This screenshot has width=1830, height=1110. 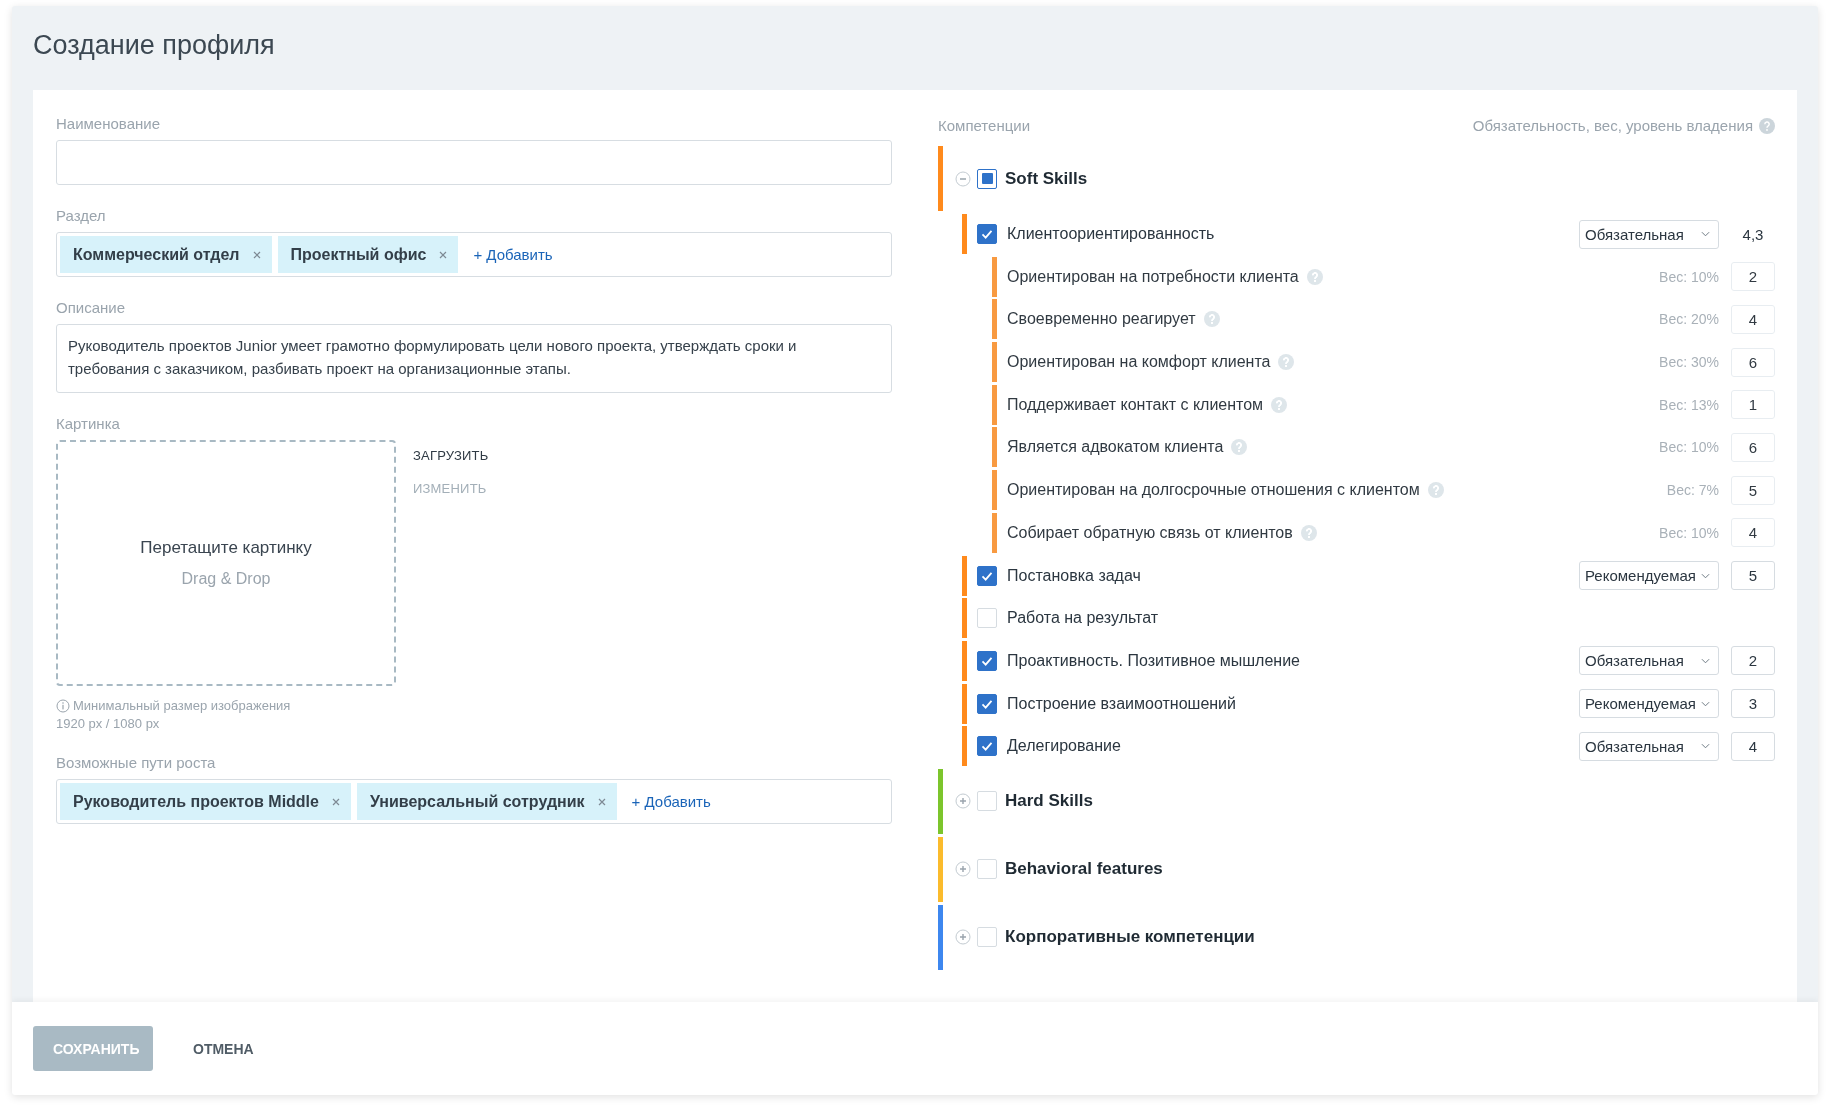 What do you see at coordinates (1101, 319) in the screenshot?
I see `indicator-name: Своевременно реагирует` at bounding box center [1101, 319].